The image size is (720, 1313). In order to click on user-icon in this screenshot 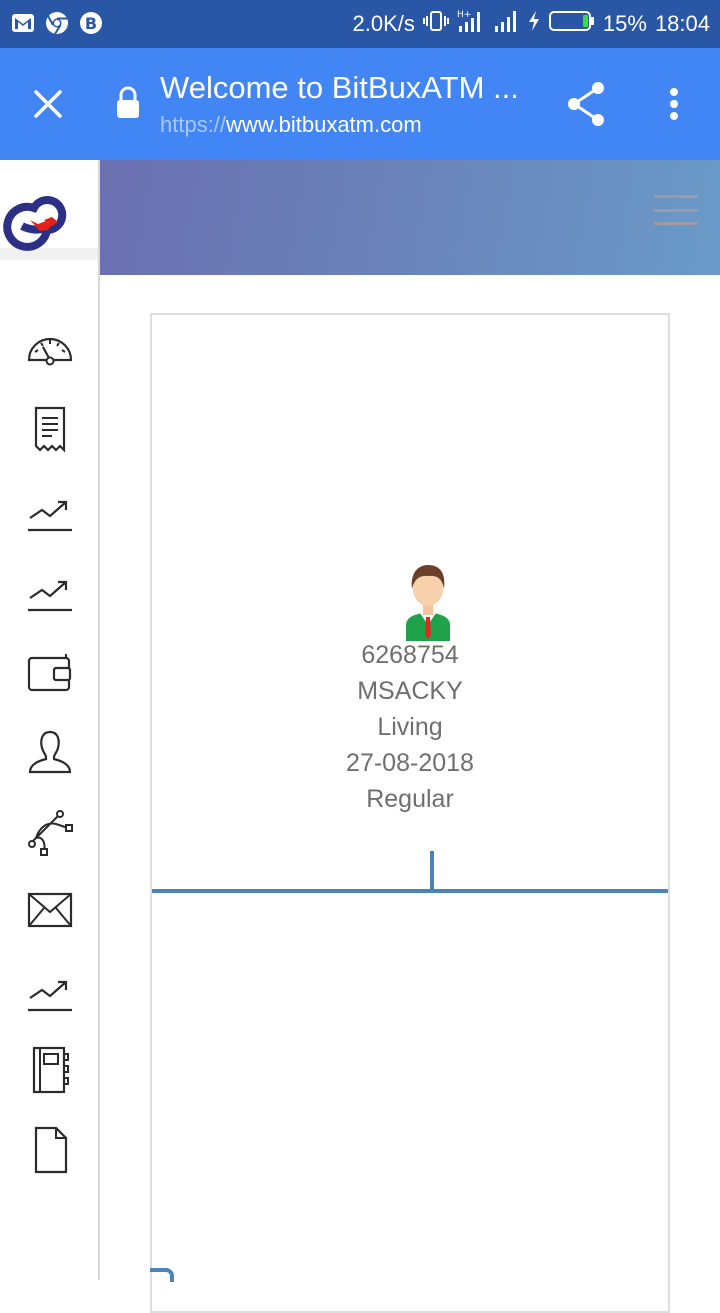, I will do `click(50, 752)`.